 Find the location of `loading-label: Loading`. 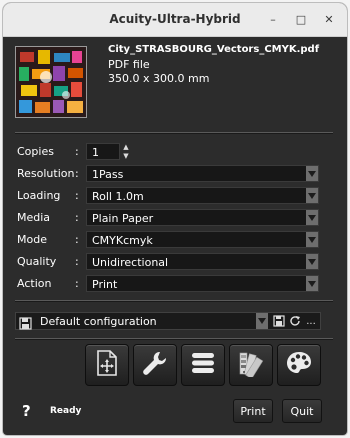

loading-label: Loading is located at coordinates (39, 195).